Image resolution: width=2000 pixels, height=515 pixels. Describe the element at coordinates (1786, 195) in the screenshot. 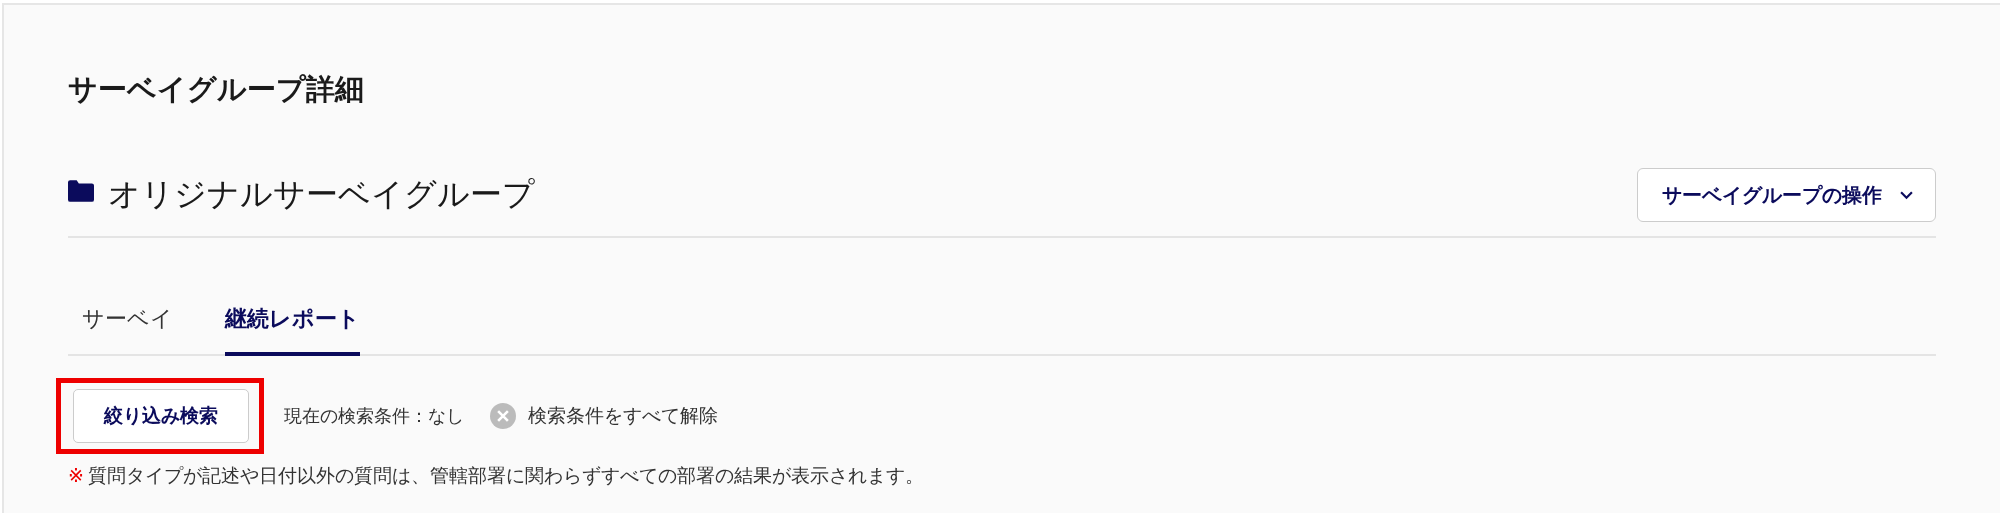

I see `actions-dropdown-button: サーベイグループの操作` at that location.